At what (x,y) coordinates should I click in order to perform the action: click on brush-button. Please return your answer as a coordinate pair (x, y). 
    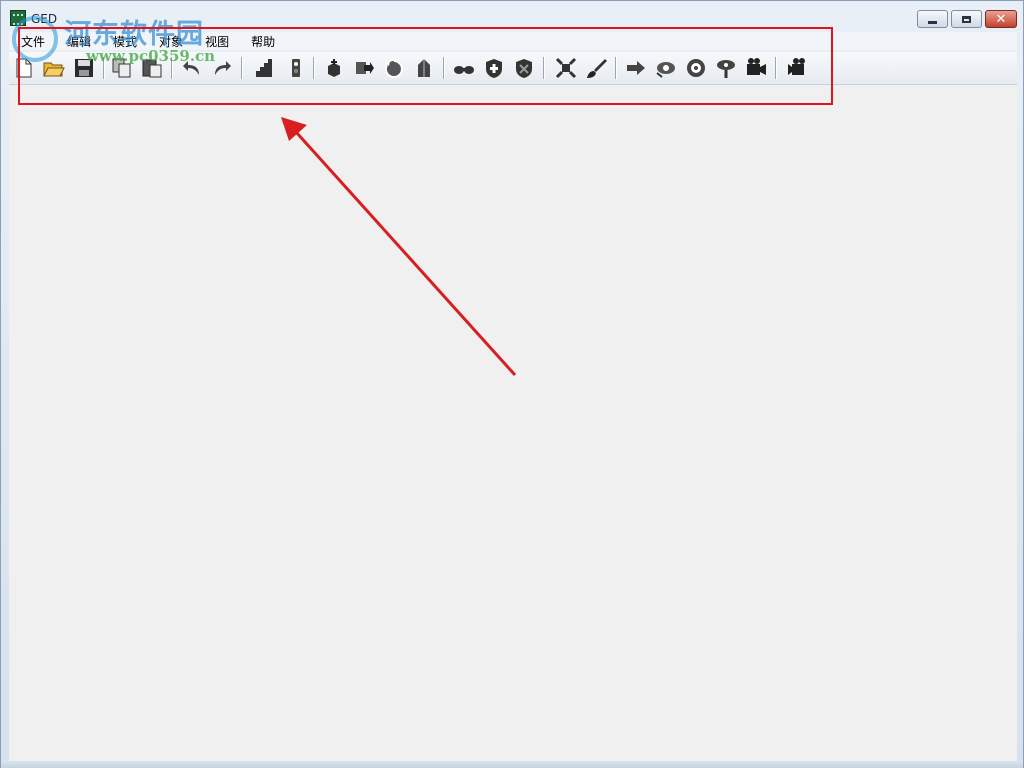
    Looking at the image, I should click on (596, 68).